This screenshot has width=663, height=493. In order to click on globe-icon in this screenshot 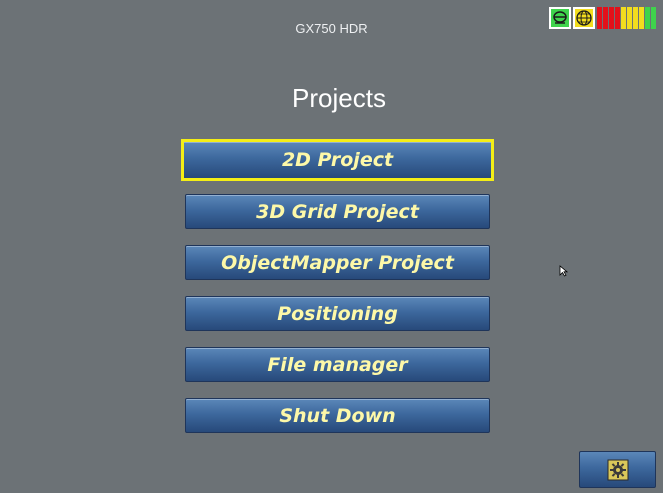, I will do `click(584, 18)`.